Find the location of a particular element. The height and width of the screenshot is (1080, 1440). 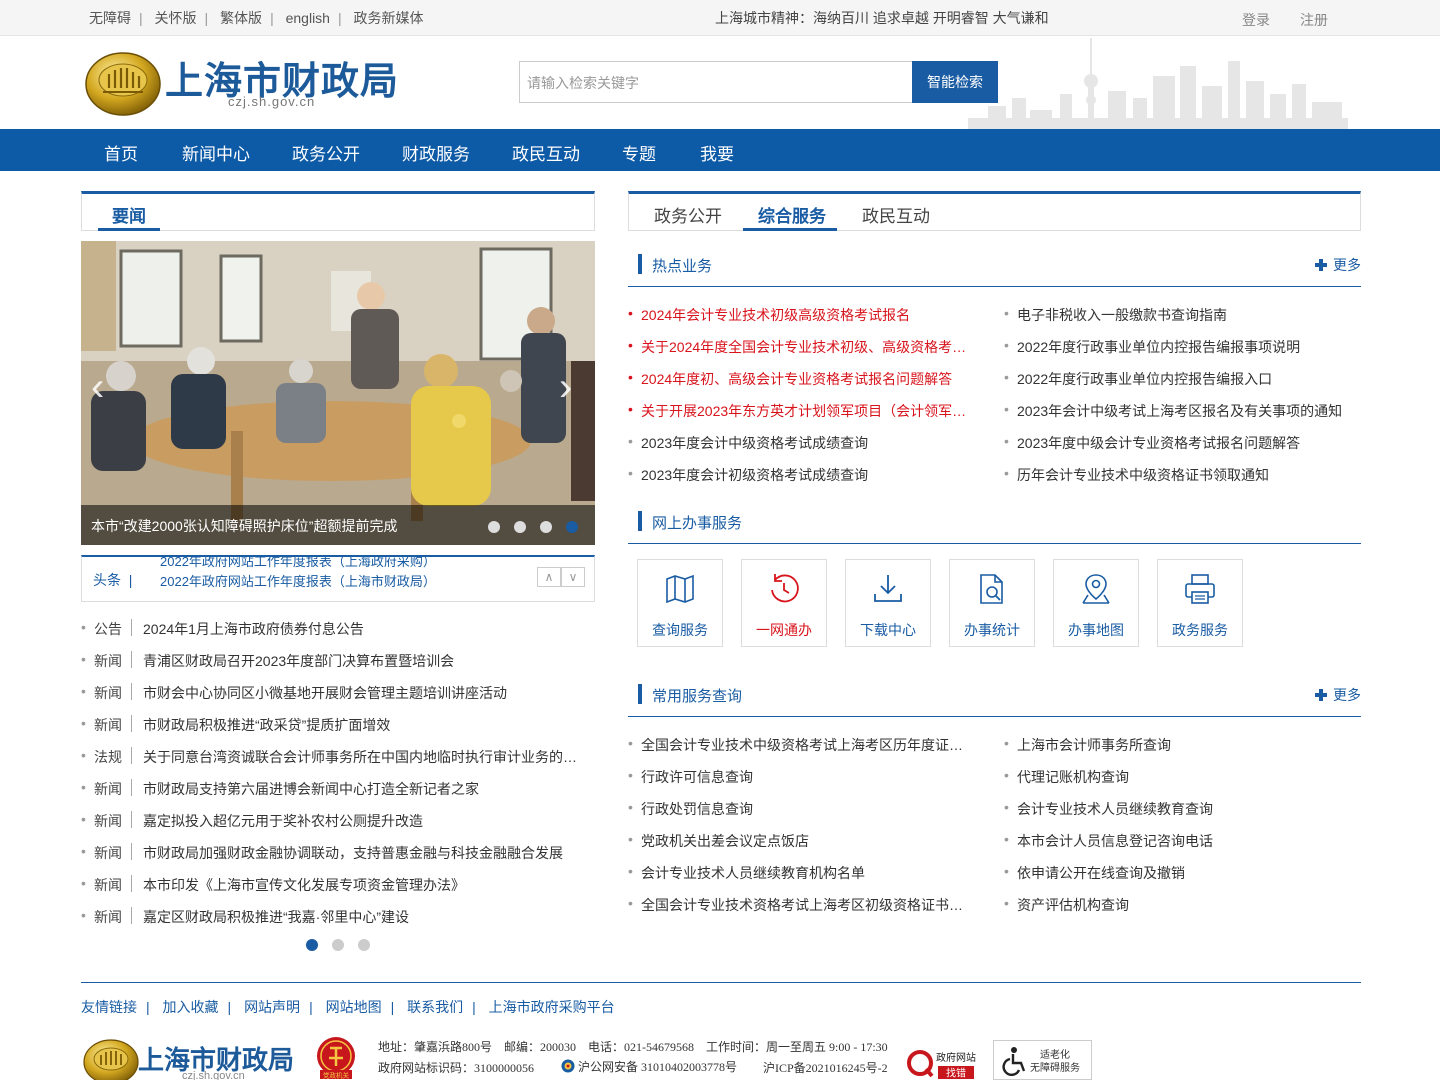

tab-public-interaction: 政民互动 is located at coordinates (896, 214).